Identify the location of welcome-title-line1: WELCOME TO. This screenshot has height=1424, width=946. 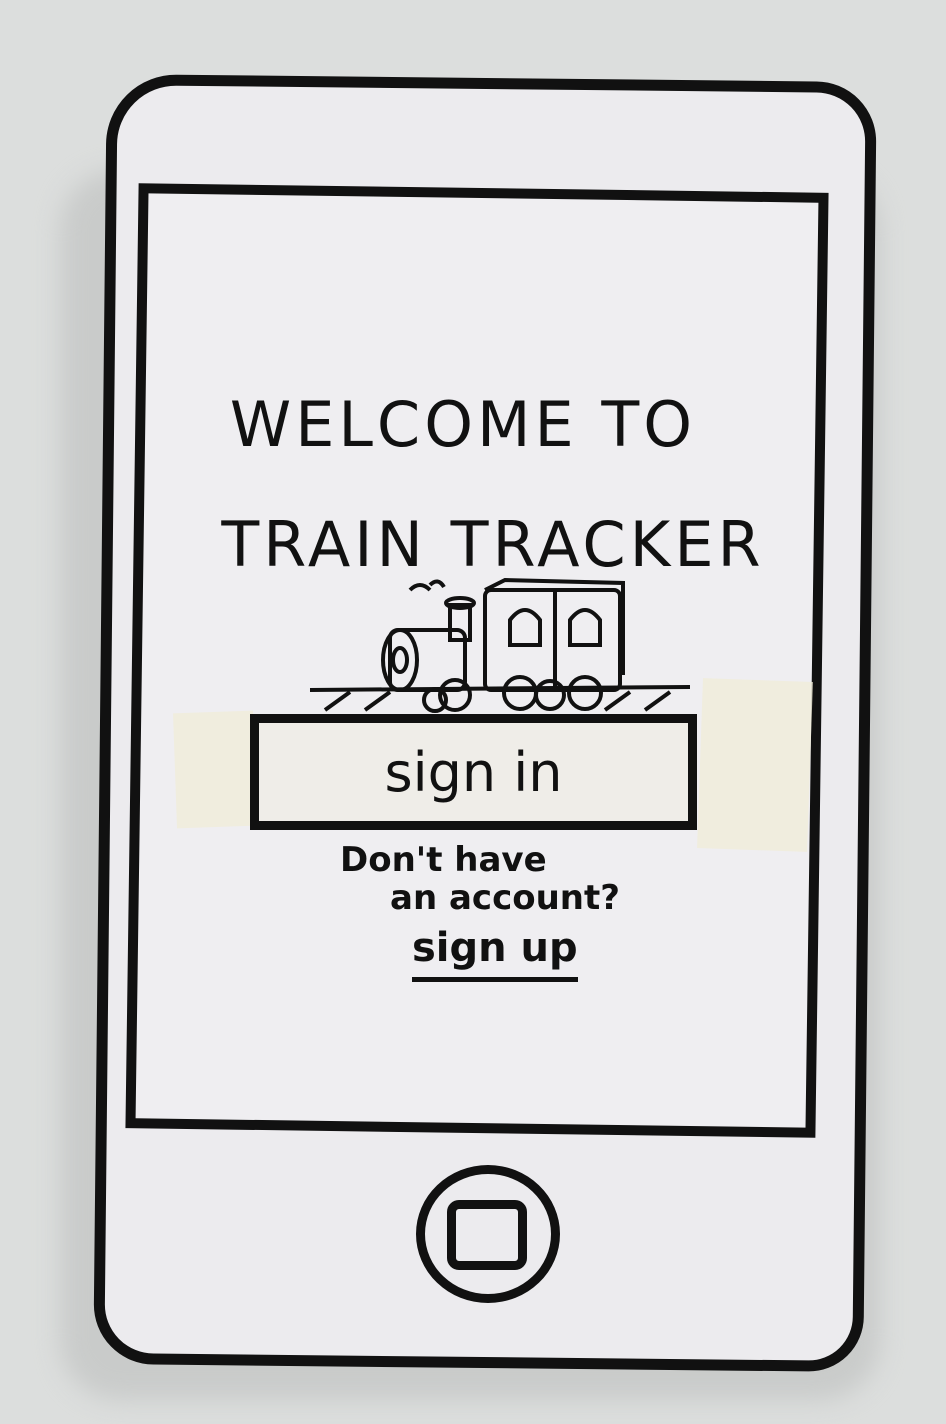
(463, 424).